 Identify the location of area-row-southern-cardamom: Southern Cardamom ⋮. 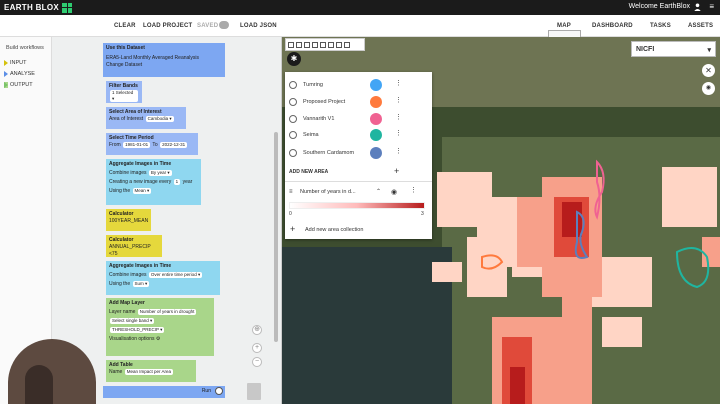
(358, 153).